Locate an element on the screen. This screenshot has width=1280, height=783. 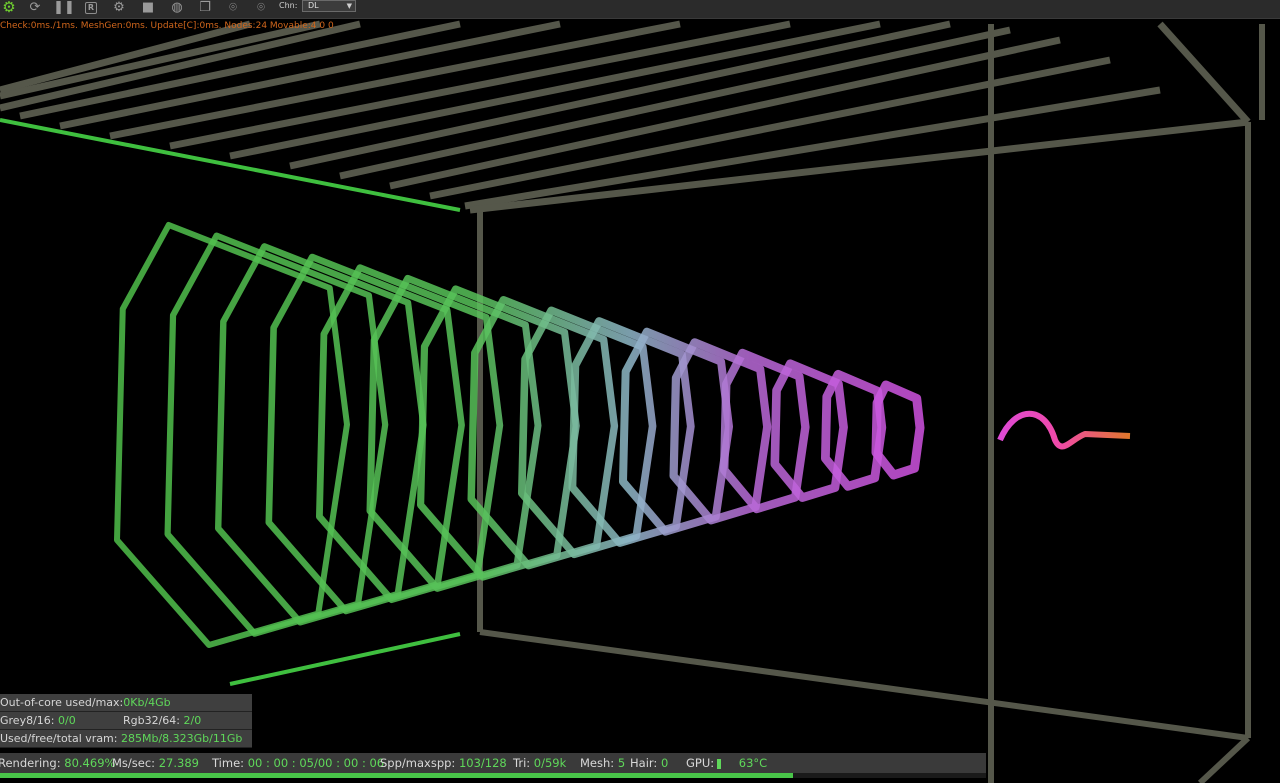
tri-value: 0/59k is located at coordinates (550, 763).